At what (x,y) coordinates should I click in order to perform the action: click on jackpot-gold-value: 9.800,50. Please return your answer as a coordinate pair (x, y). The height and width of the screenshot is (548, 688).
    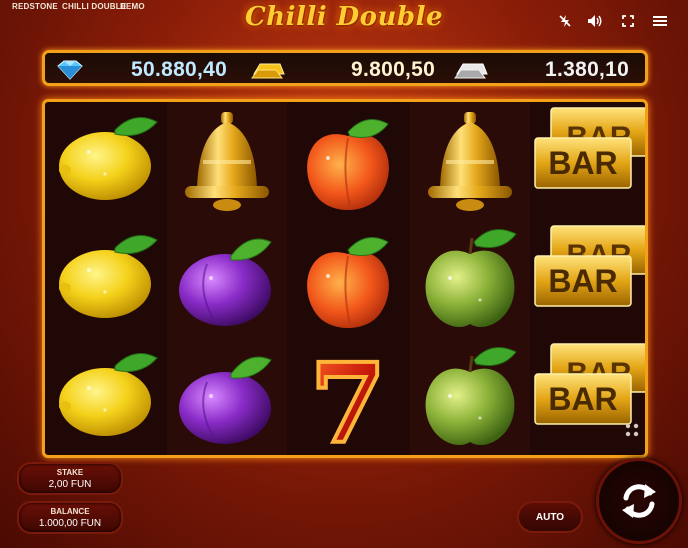
    Looking at the image, I should click on (393, 69).